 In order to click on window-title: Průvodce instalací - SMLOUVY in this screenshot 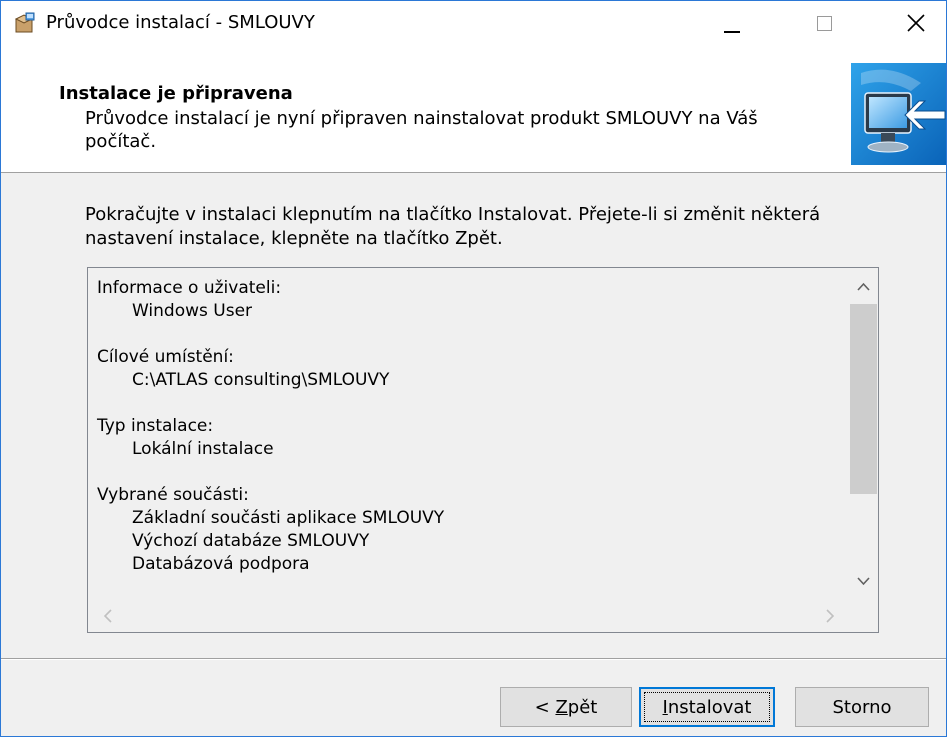, I will do `click(180, 22)`.